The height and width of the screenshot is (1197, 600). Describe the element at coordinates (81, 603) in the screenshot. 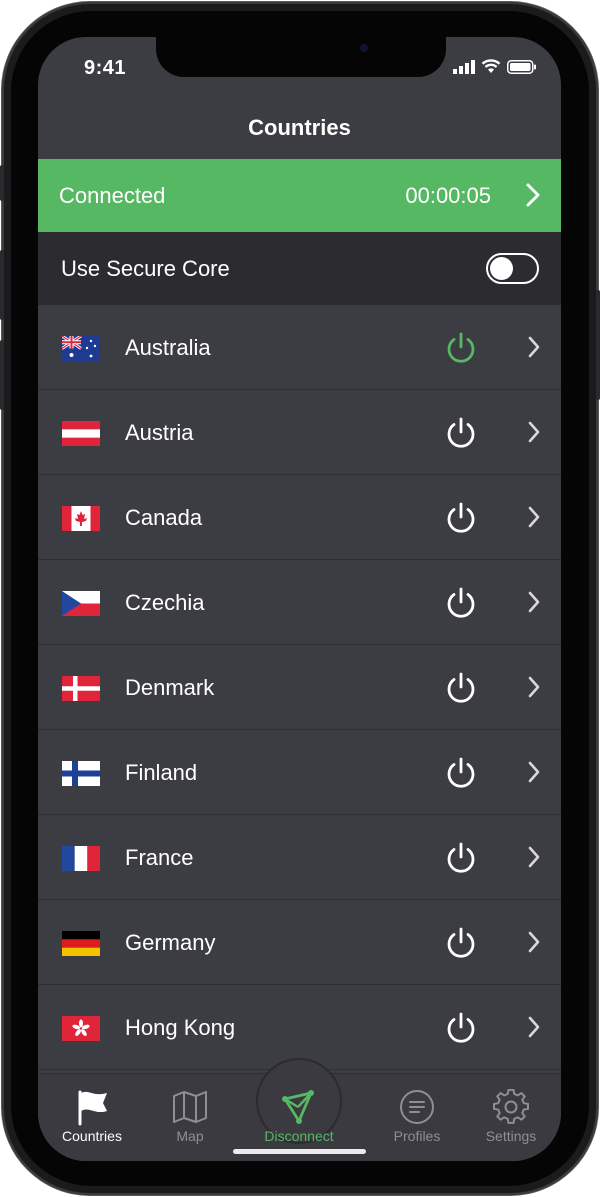

I see `czechia-flag-icon` at that location.